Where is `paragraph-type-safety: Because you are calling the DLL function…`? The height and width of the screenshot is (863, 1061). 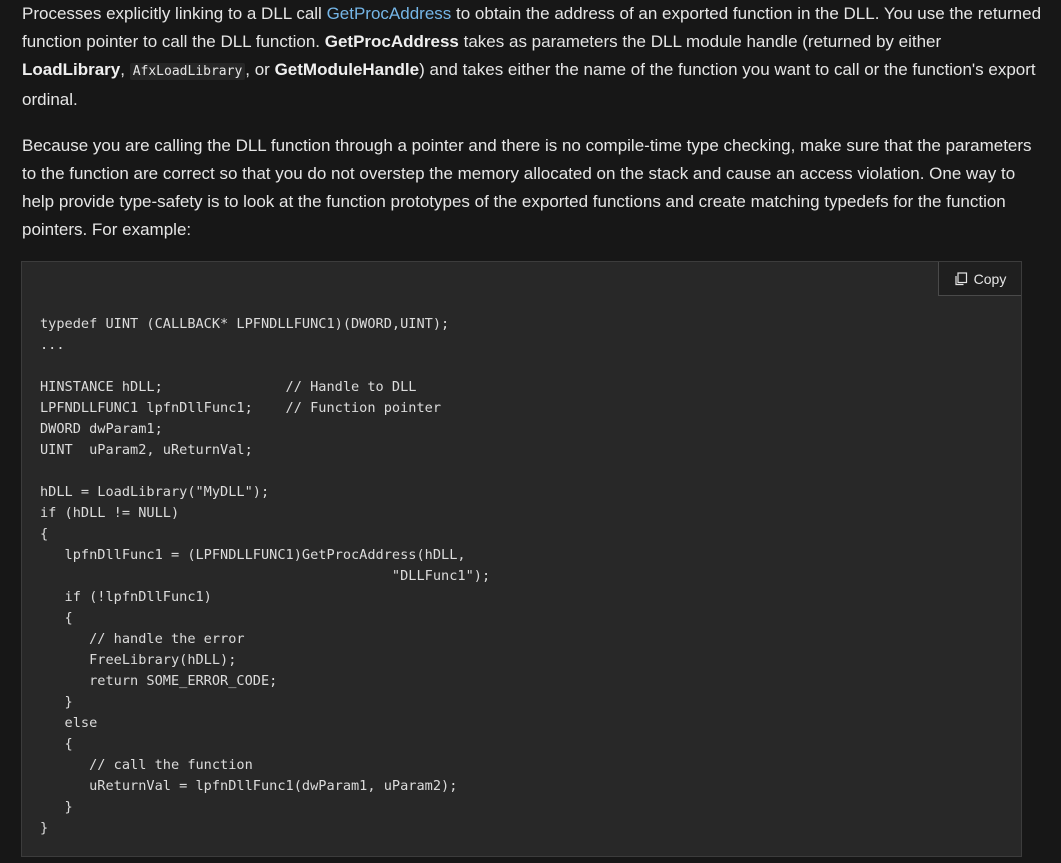
paragraph-type-safety: Because you are calling the DLL function… is located at coordinates (527, 187).